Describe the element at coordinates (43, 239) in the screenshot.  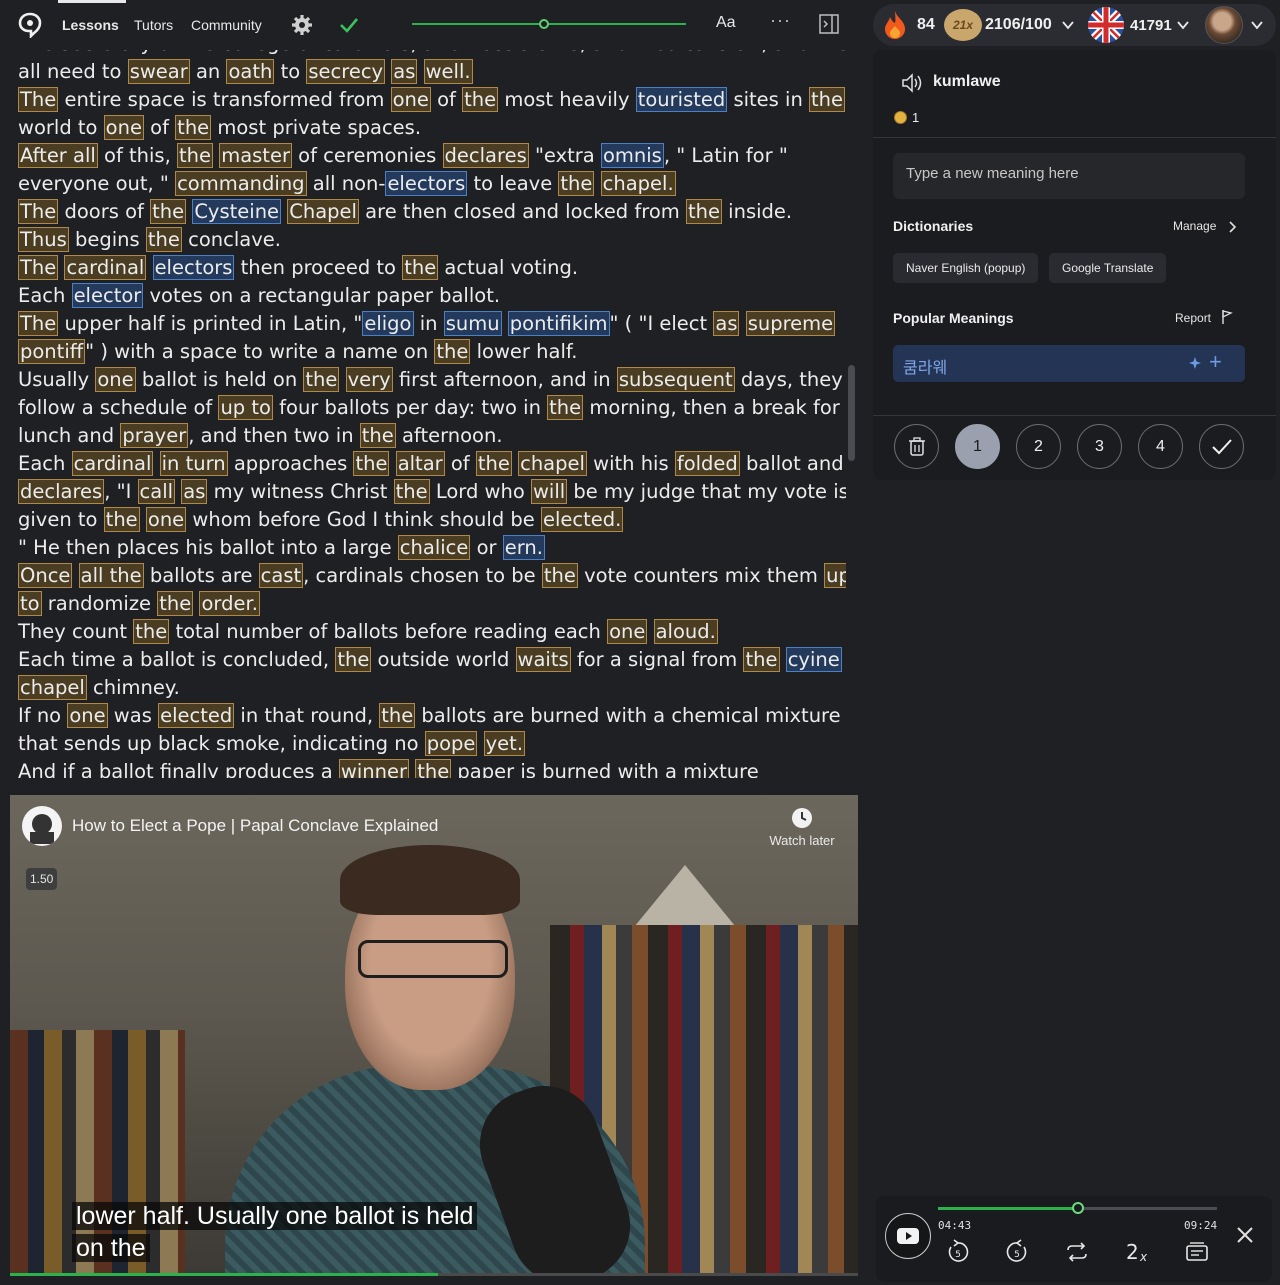
I see `highlighted-word-lingq: Thus` at that location.